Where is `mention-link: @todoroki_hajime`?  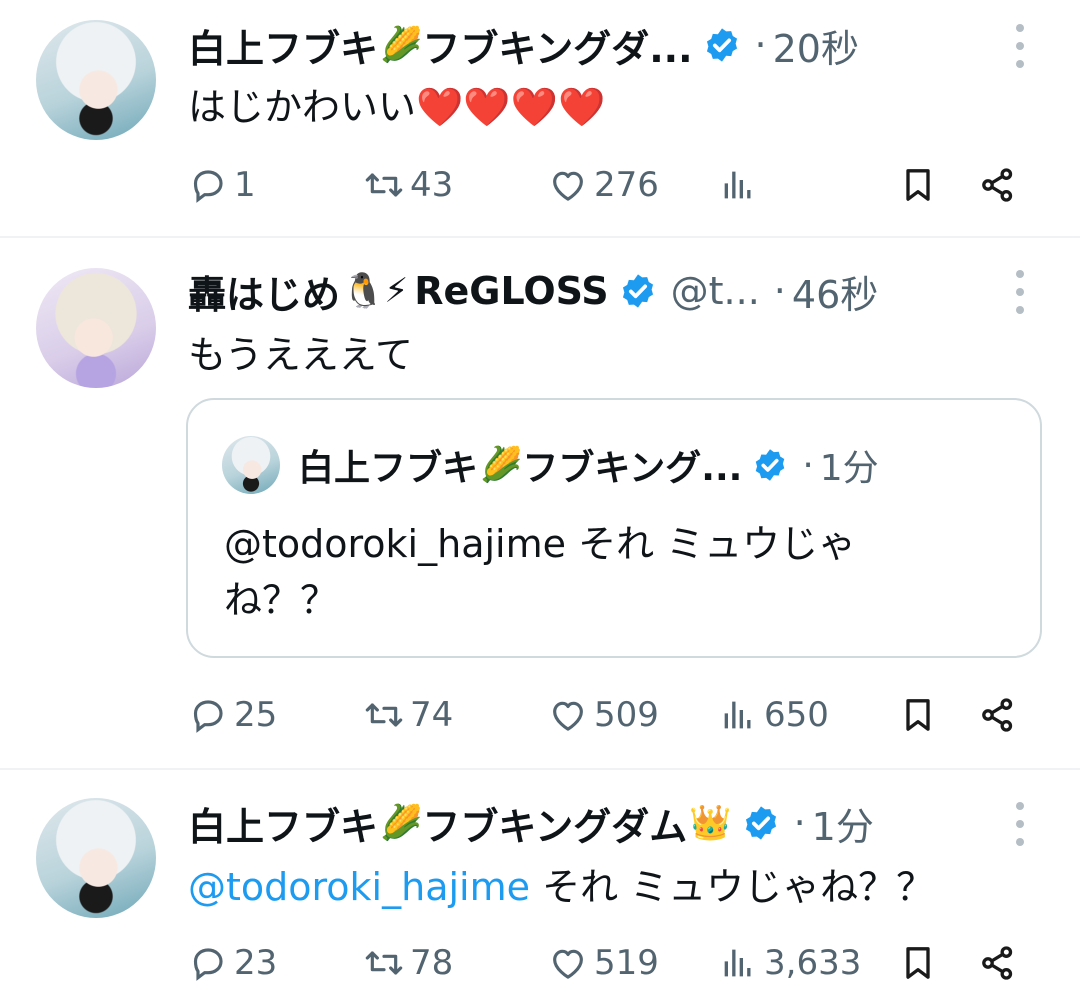
mention-link: @todoroki_hajime is located at coordinates (359, 887).